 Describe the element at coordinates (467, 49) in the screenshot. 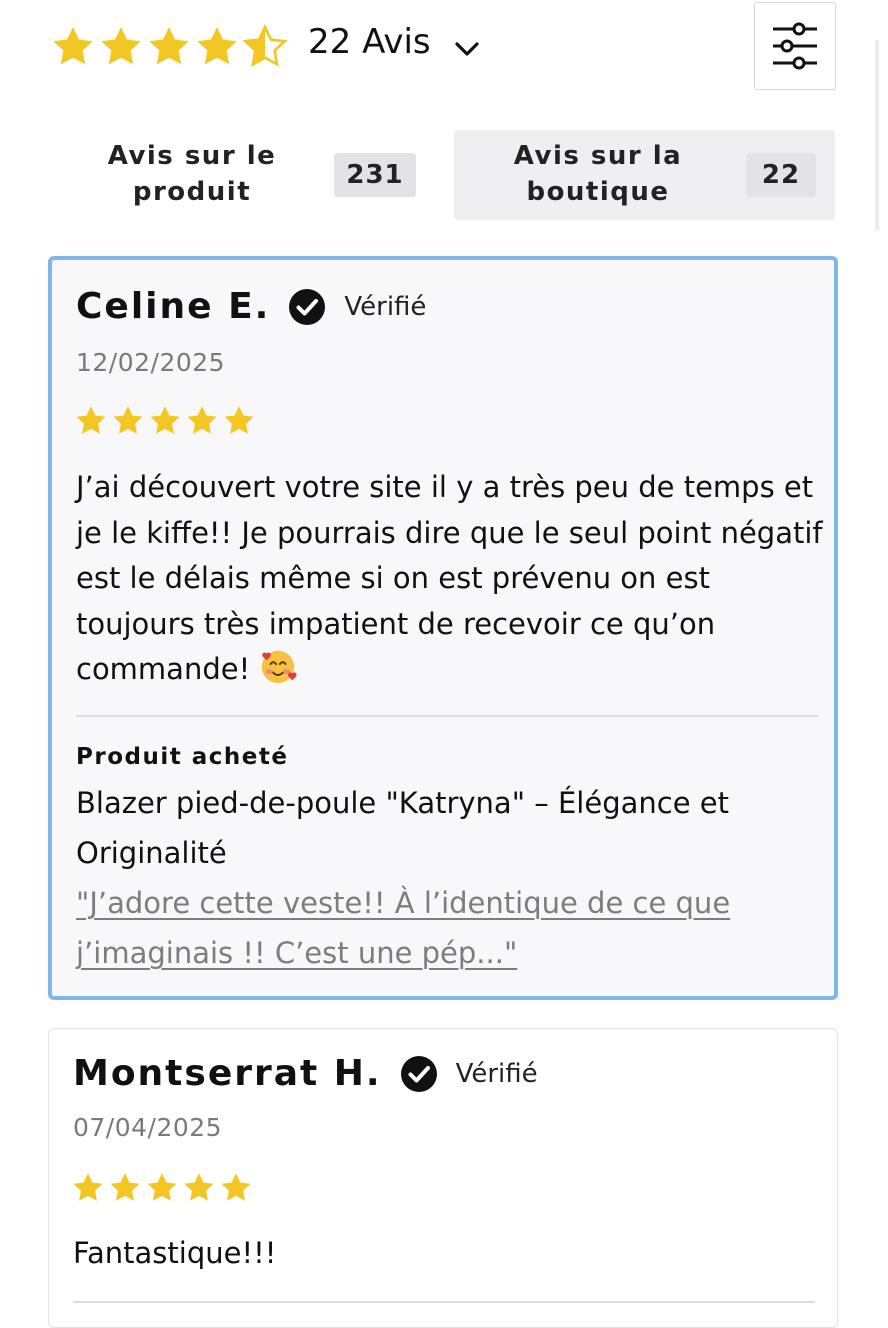

I see `chevron-down-icon` at that location.